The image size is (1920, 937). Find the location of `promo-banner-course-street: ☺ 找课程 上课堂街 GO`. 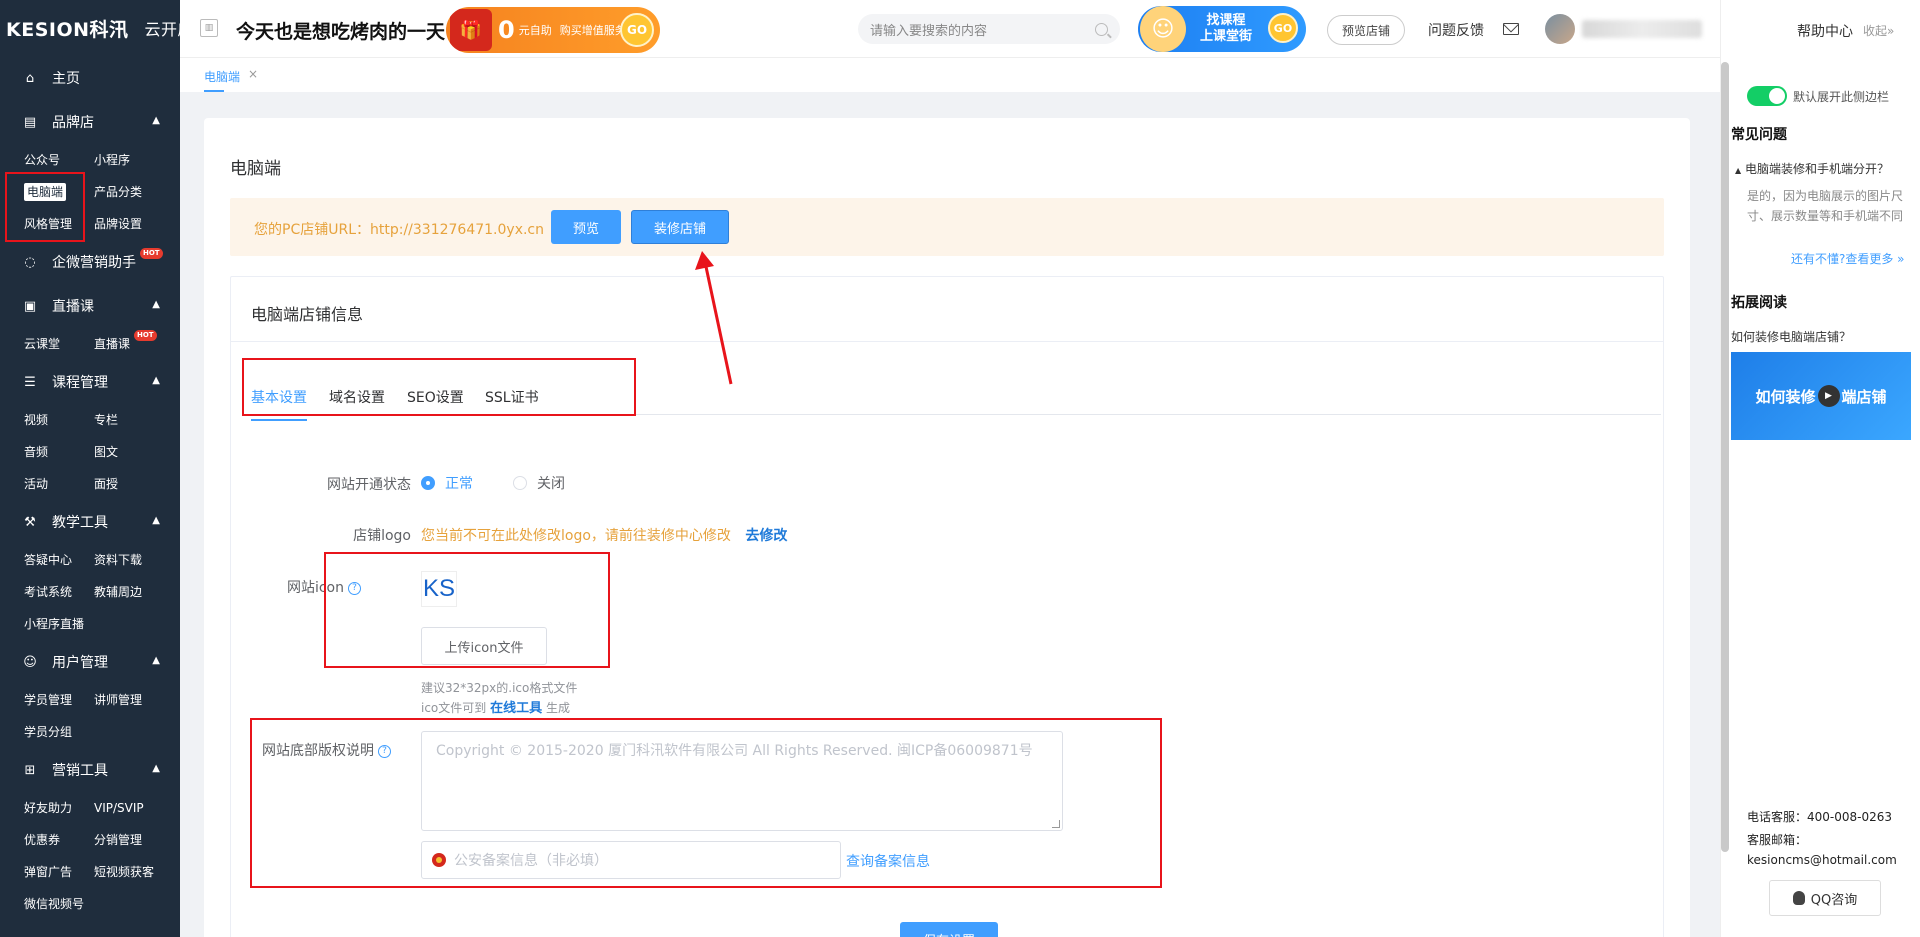

promo-banner-course-street: ☺ 找课程 上课堂街 GO is located at coordinates (1222, 29).